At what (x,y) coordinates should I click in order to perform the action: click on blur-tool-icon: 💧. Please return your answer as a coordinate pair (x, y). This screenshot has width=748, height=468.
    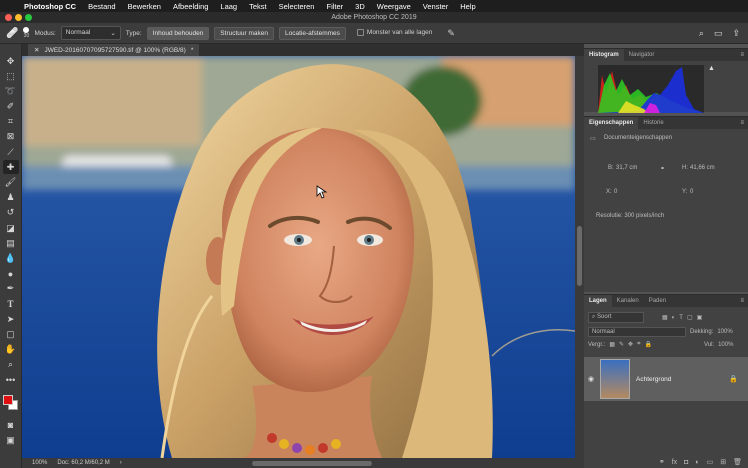
    Looking at the image, I should click on (11, 258).